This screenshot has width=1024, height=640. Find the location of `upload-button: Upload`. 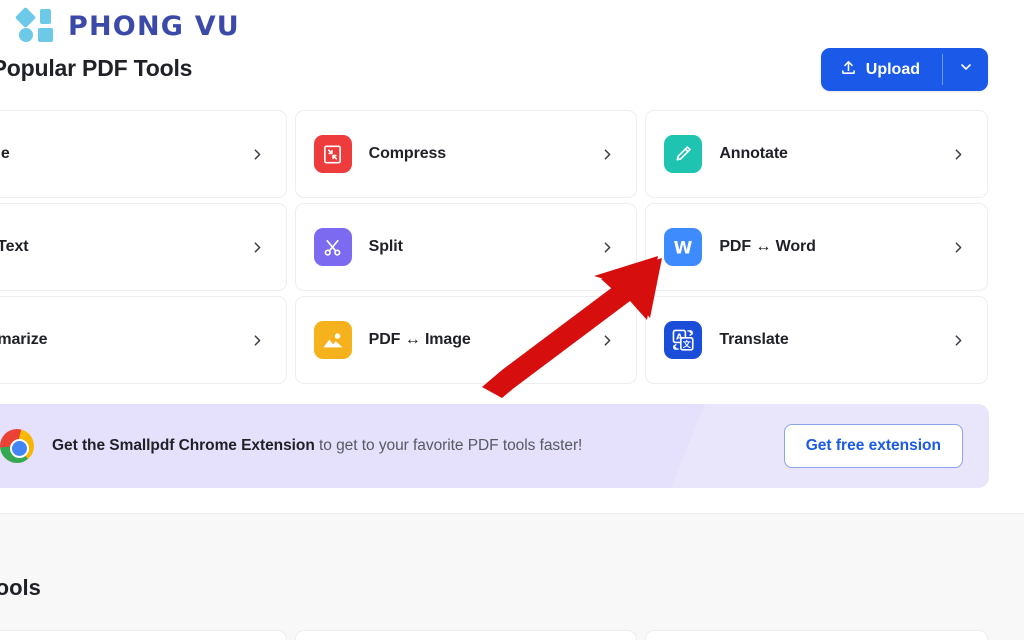

upload-button: Upload is located at coordinates (881, 69).